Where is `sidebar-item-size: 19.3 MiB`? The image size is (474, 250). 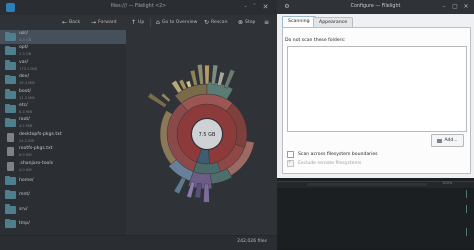
sidebar-item-size: 19.3 MiB is located at coordinates (27, 83).